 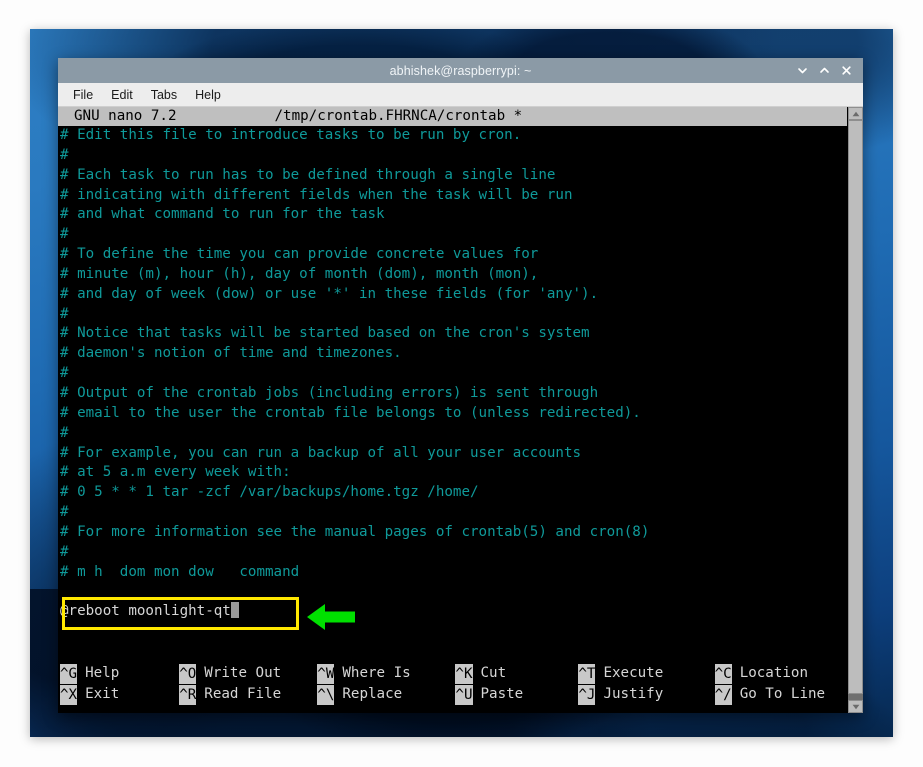 I want to click on scrollbar-track, so click(x=855, y=410).